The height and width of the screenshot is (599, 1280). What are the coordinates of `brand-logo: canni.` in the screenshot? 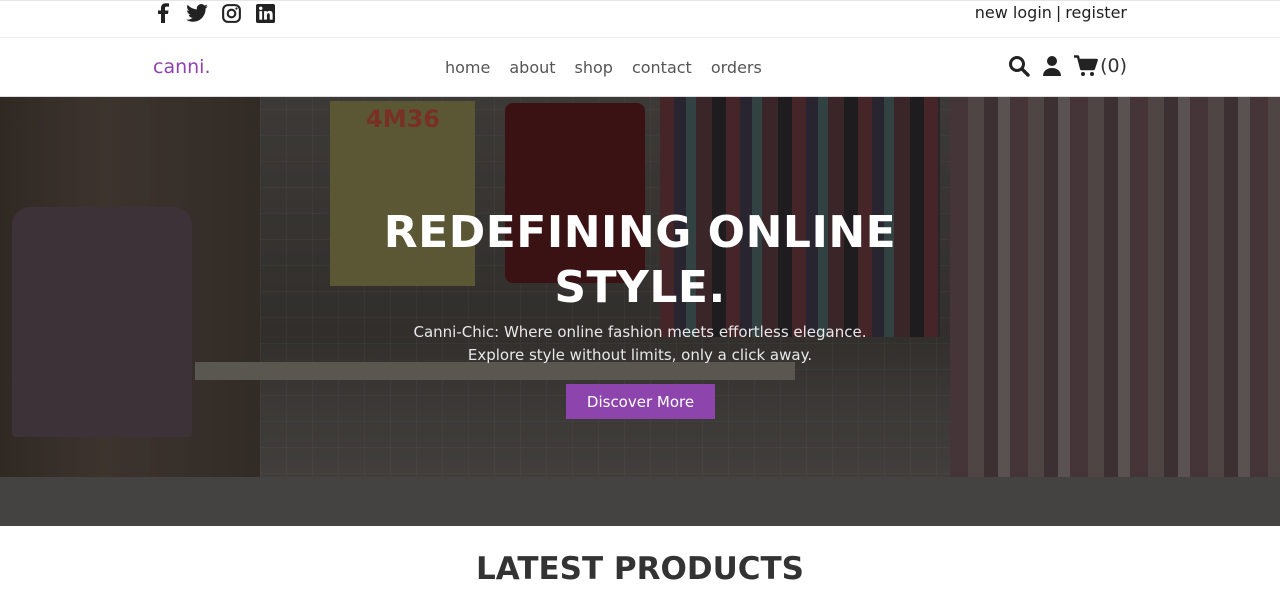 It's located at (182, 67).